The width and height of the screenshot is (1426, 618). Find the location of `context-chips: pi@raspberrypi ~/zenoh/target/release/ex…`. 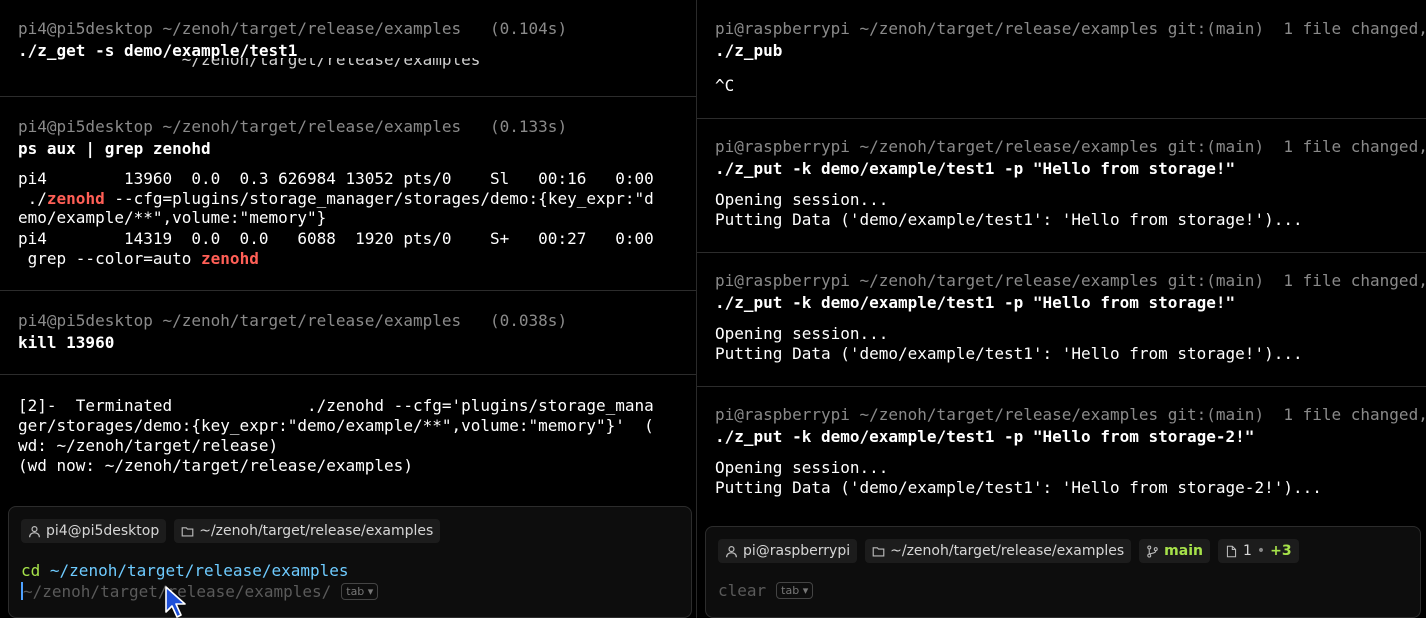

context-chips: pi@raspberrypi ~/zenoh/target/release/ex… is located at coordinates (1008, 551).